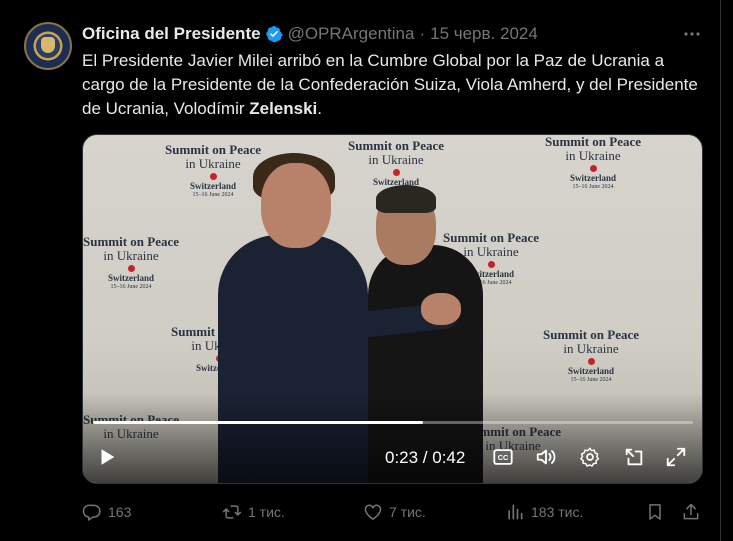  What do you see at coordinates (283, 108) in the screenshot?
I see `tweet-text-bold: Zelenski` at bounding box center [283, 108].